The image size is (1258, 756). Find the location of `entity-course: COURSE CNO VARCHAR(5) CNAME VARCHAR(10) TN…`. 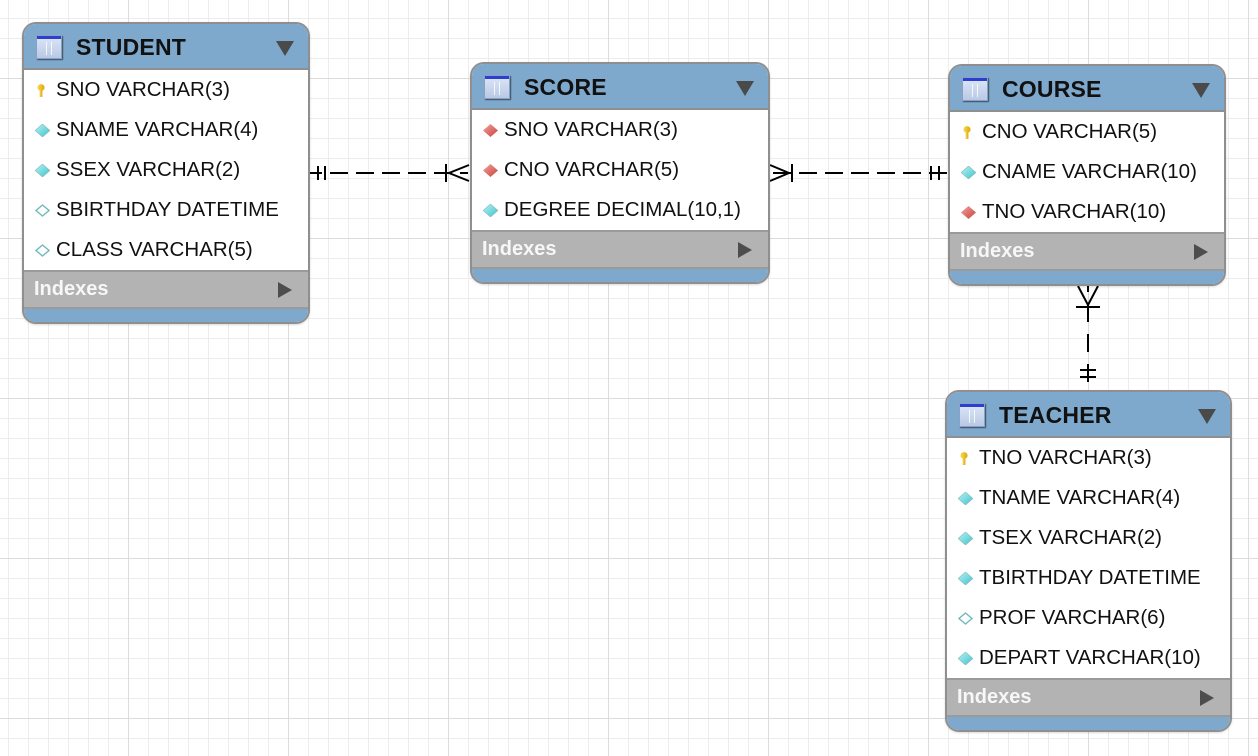

entity-course: COURSE CNO VARCHAR(5) CNAME VARCHAR(10) TN… is located at coordinates (1087, 175).